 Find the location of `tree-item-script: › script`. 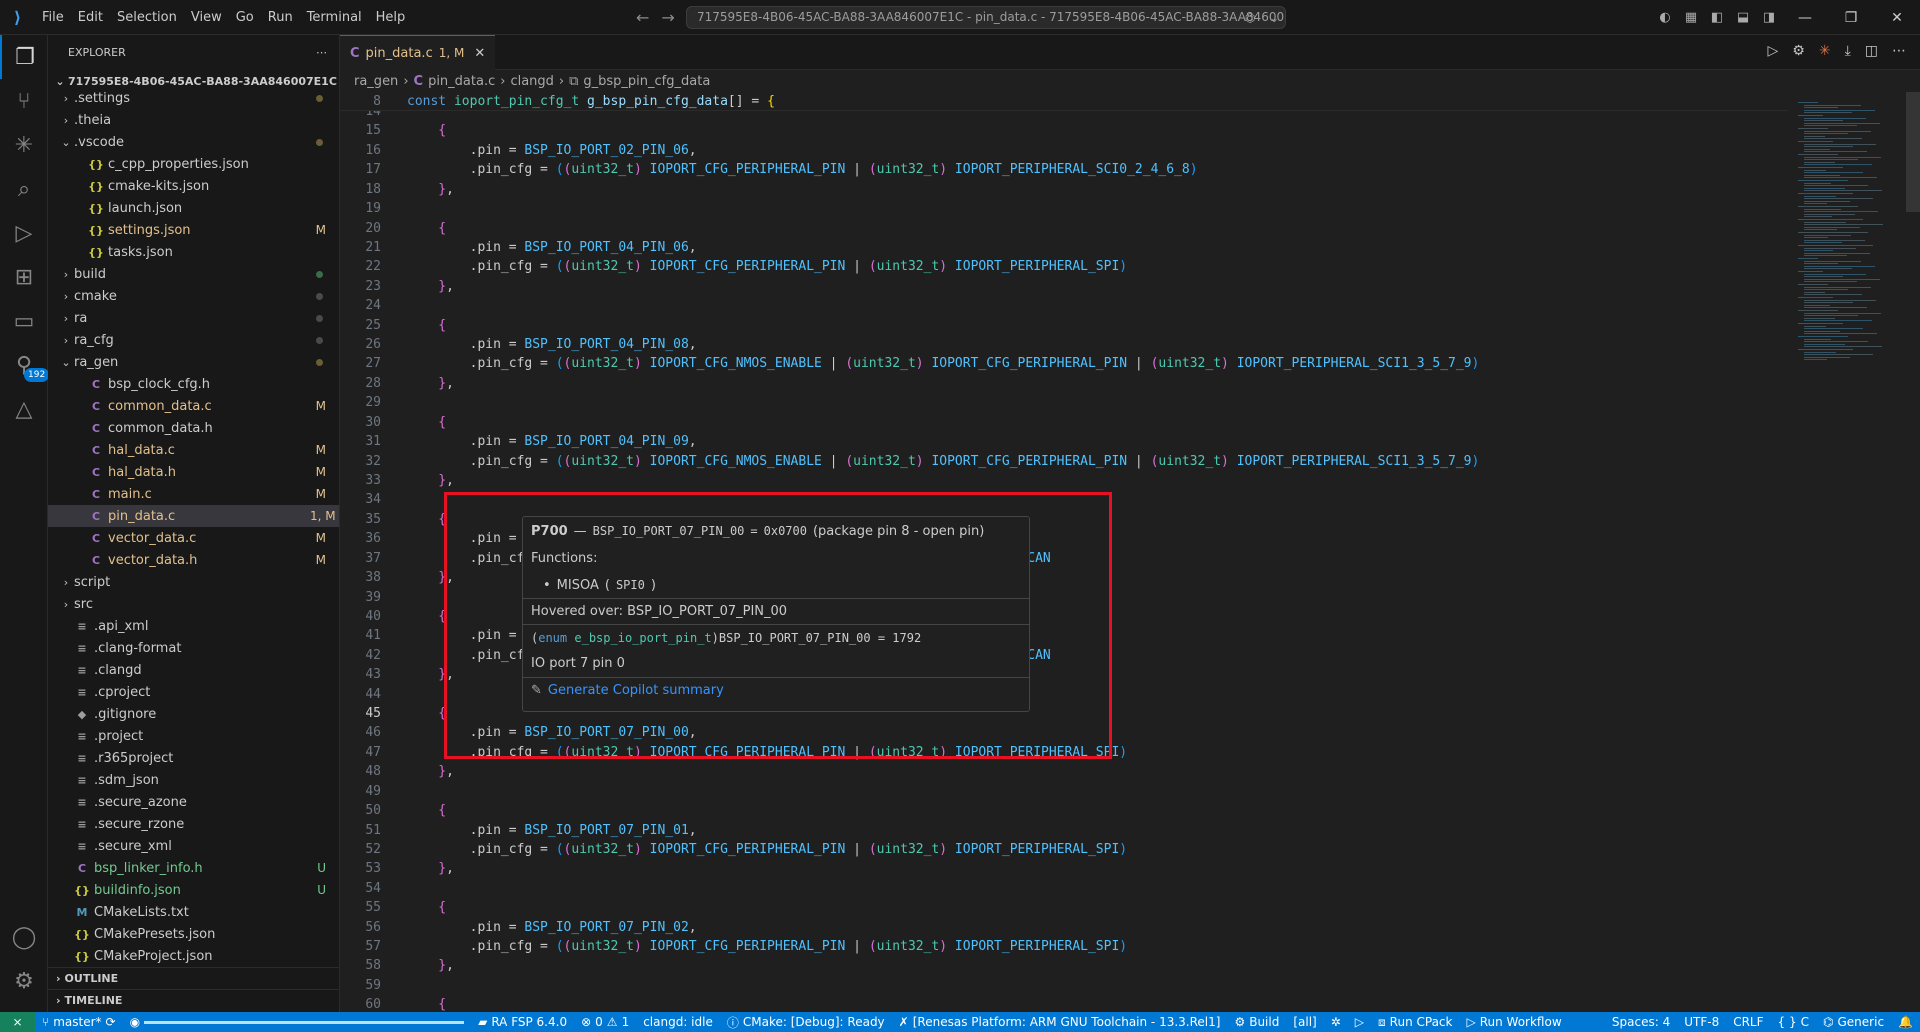

tree-item-script: › script is located at coordinates (193, 582).